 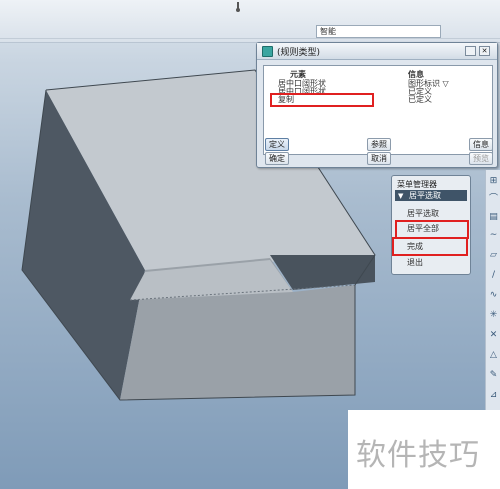 What do you see at coordinates (377, 51) in the screenshot?
I see `dialog-title-bar: (规则类型) ✕` at bounding box center [377, 51].